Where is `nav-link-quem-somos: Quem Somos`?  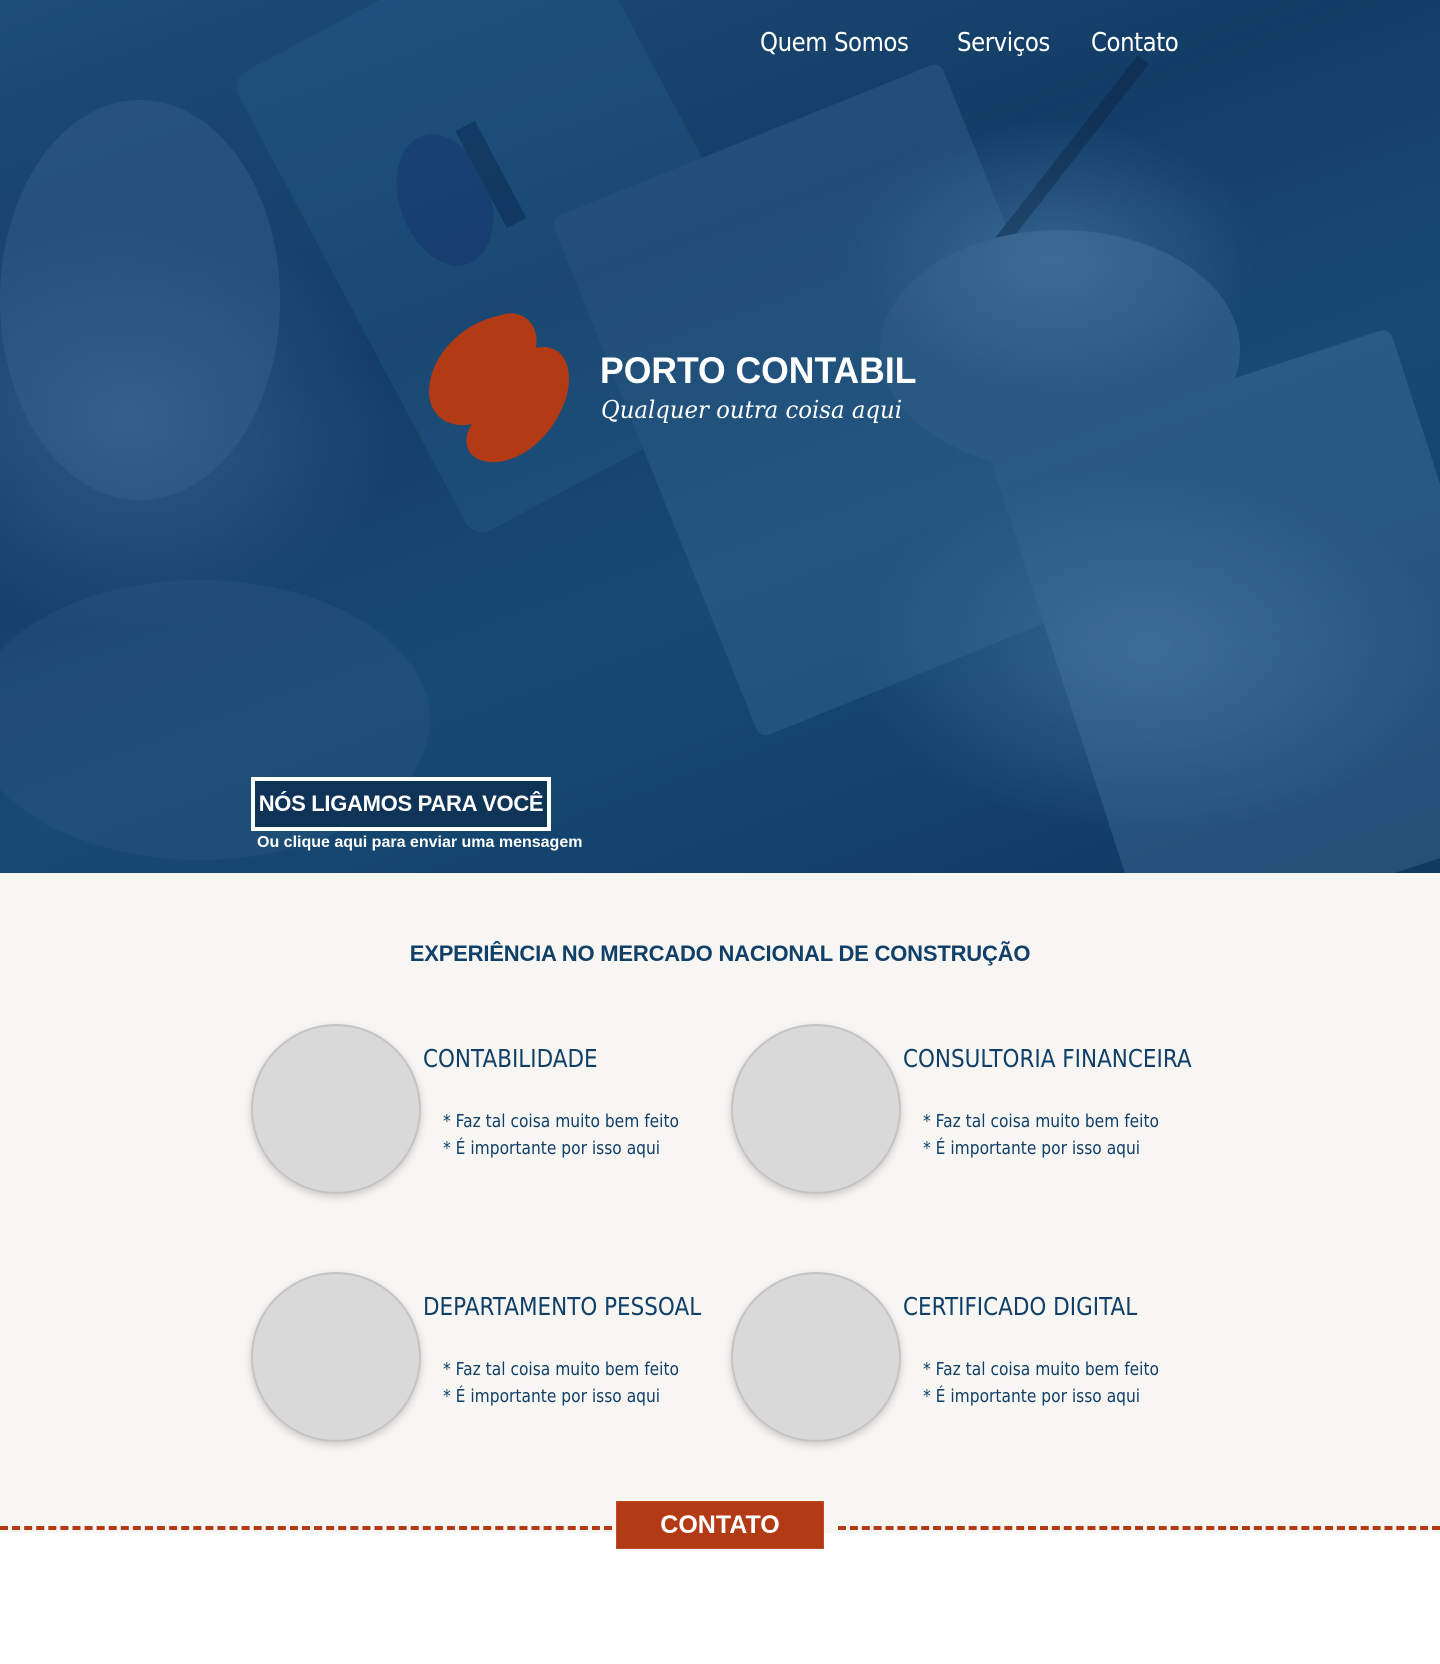 nav-link-quem-somos: Quem Somos is located at coordinates (834, 43).